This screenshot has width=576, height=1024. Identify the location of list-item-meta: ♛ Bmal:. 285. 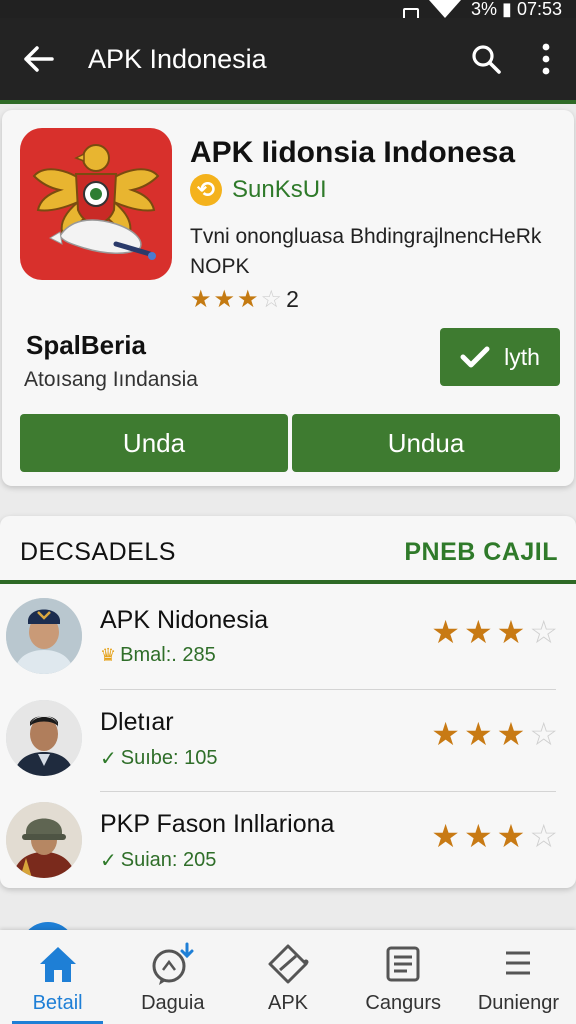
(158, 655).